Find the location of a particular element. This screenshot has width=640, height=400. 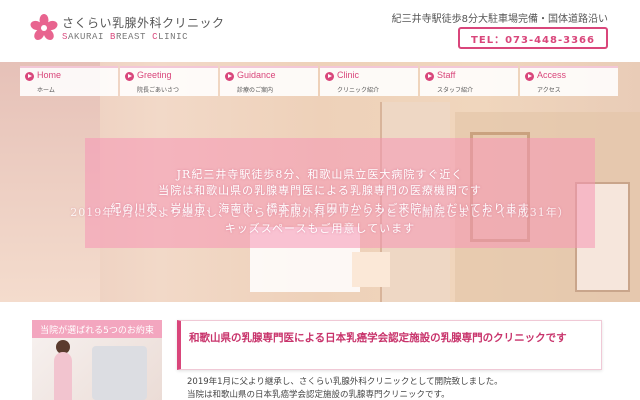

nav-item-clinic: Clinic クリニック紹介 is located at coordinates (369, 81).